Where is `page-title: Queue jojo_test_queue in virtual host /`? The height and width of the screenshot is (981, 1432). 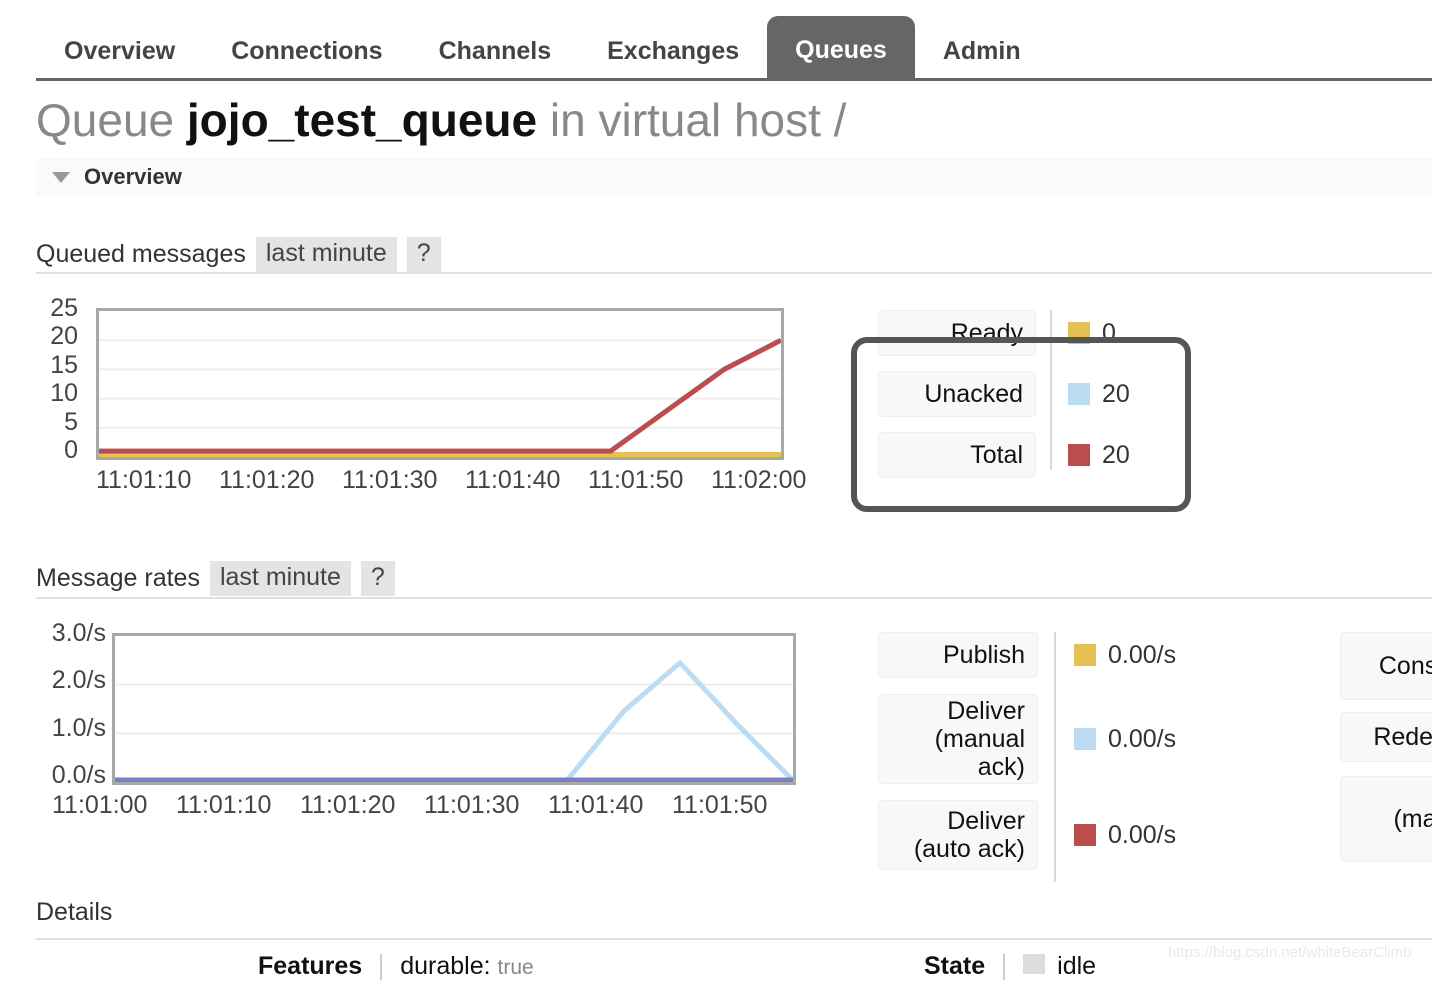
page-title: Queue jojo_test_queue in virtual host / is located at coordinates (441, 120).